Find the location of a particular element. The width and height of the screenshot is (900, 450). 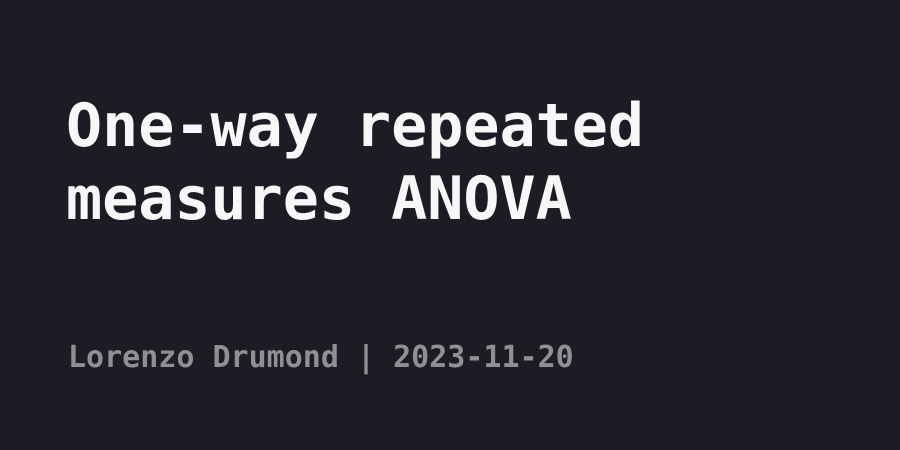

post-byline: Lorenzo Drumond | 2023-11-20 is located at coordinates (321, 358).